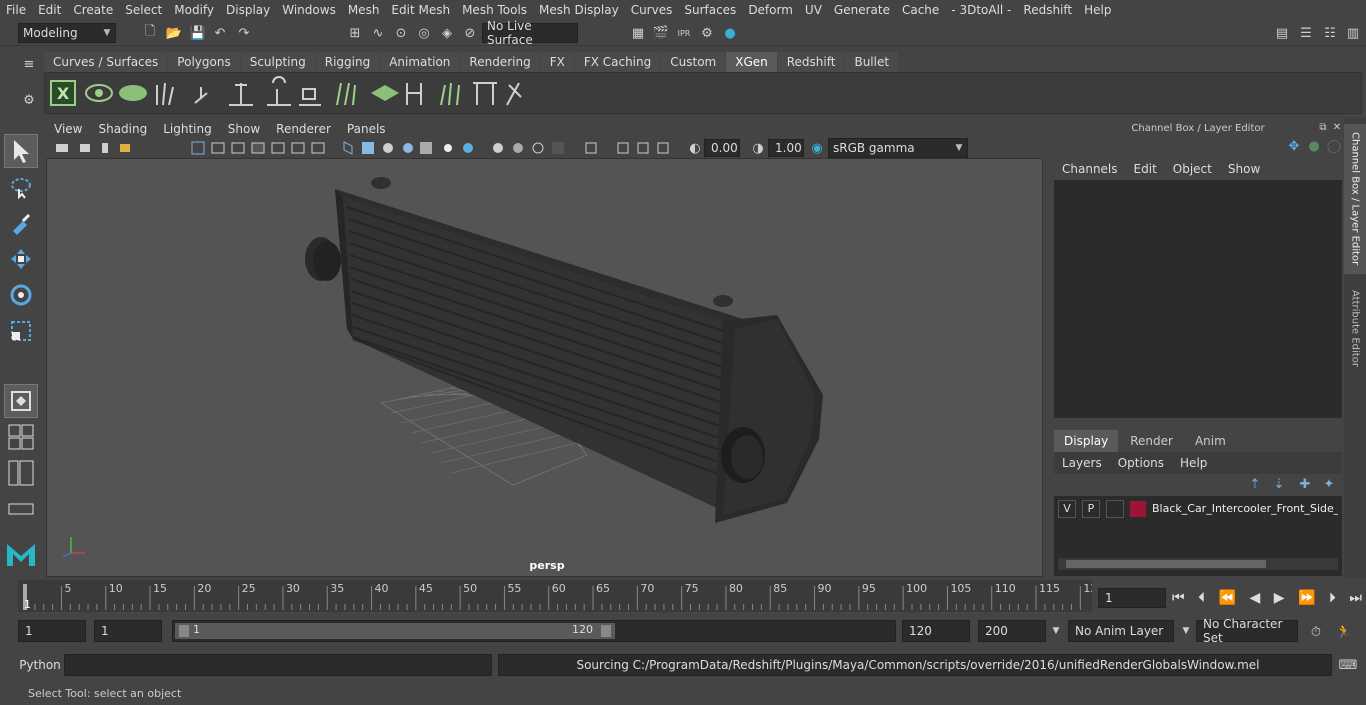  Describe the element at coordinates (1247, 631) in the screenshot. I see `character-set-field: No Character Set` at that location.